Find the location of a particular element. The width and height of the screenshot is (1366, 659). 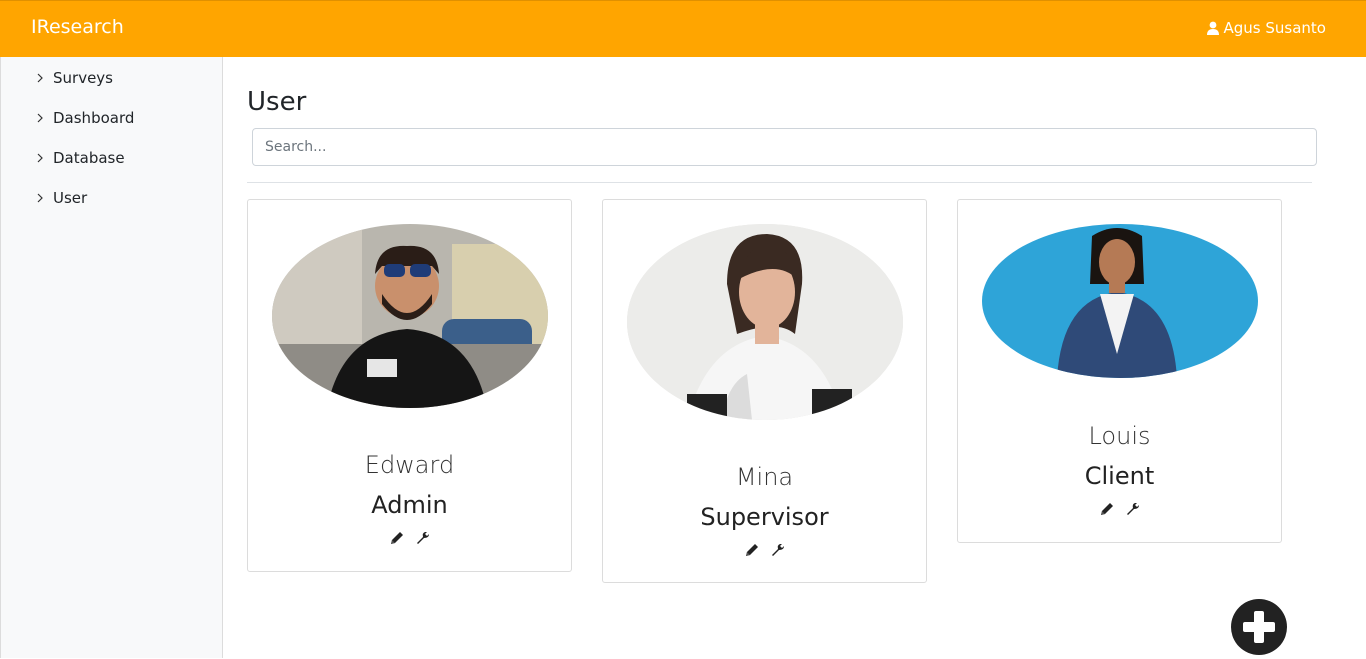

user-card: Edward Admin is located at coordinates (409, 385).